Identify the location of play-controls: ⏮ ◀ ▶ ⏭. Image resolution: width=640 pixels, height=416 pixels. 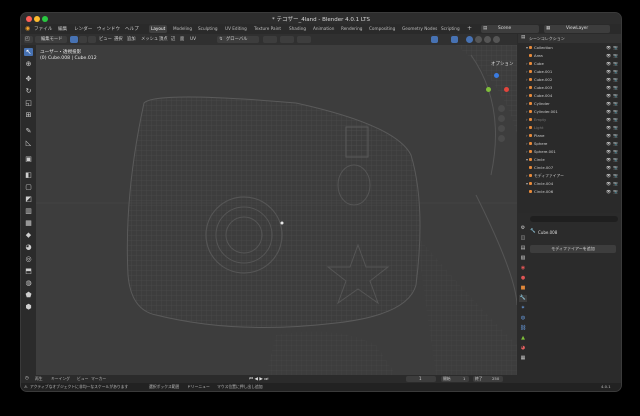
(258, 379).